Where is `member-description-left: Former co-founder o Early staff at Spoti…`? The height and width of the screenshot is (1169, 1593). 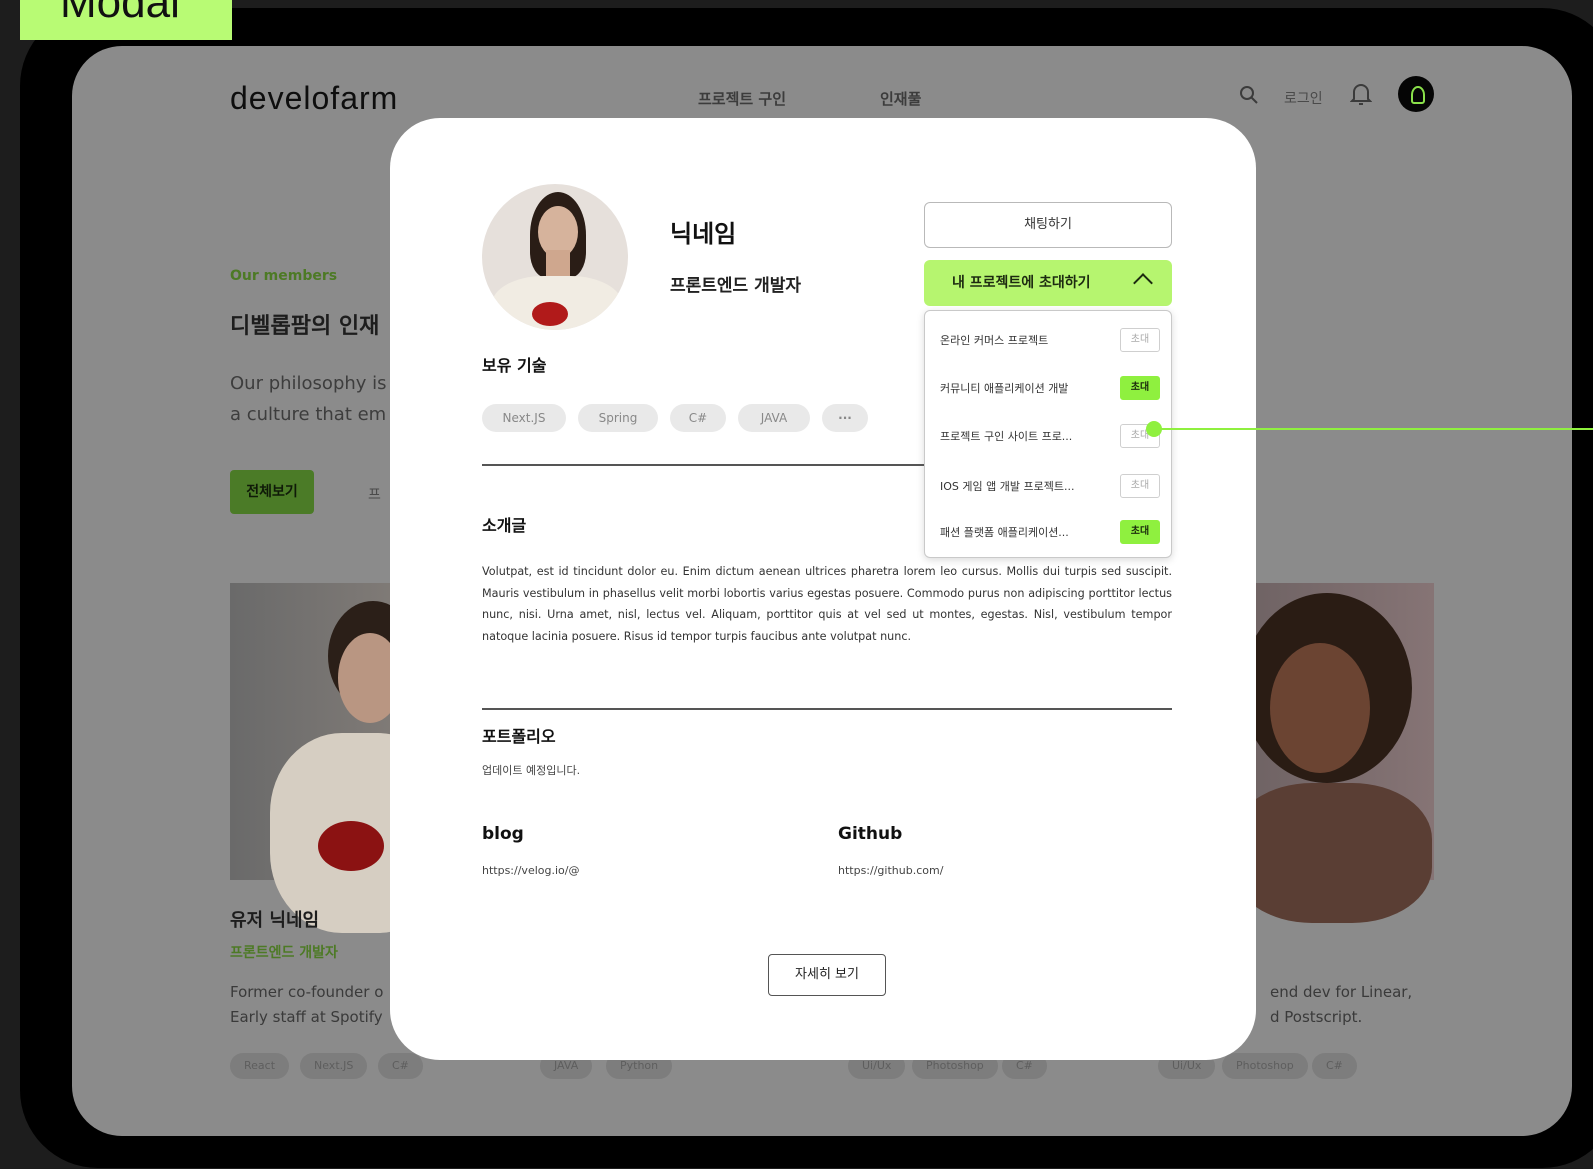
member-description-left: Former co-founder o Early staff at Spoti… is located at coordinates (307, 1004).